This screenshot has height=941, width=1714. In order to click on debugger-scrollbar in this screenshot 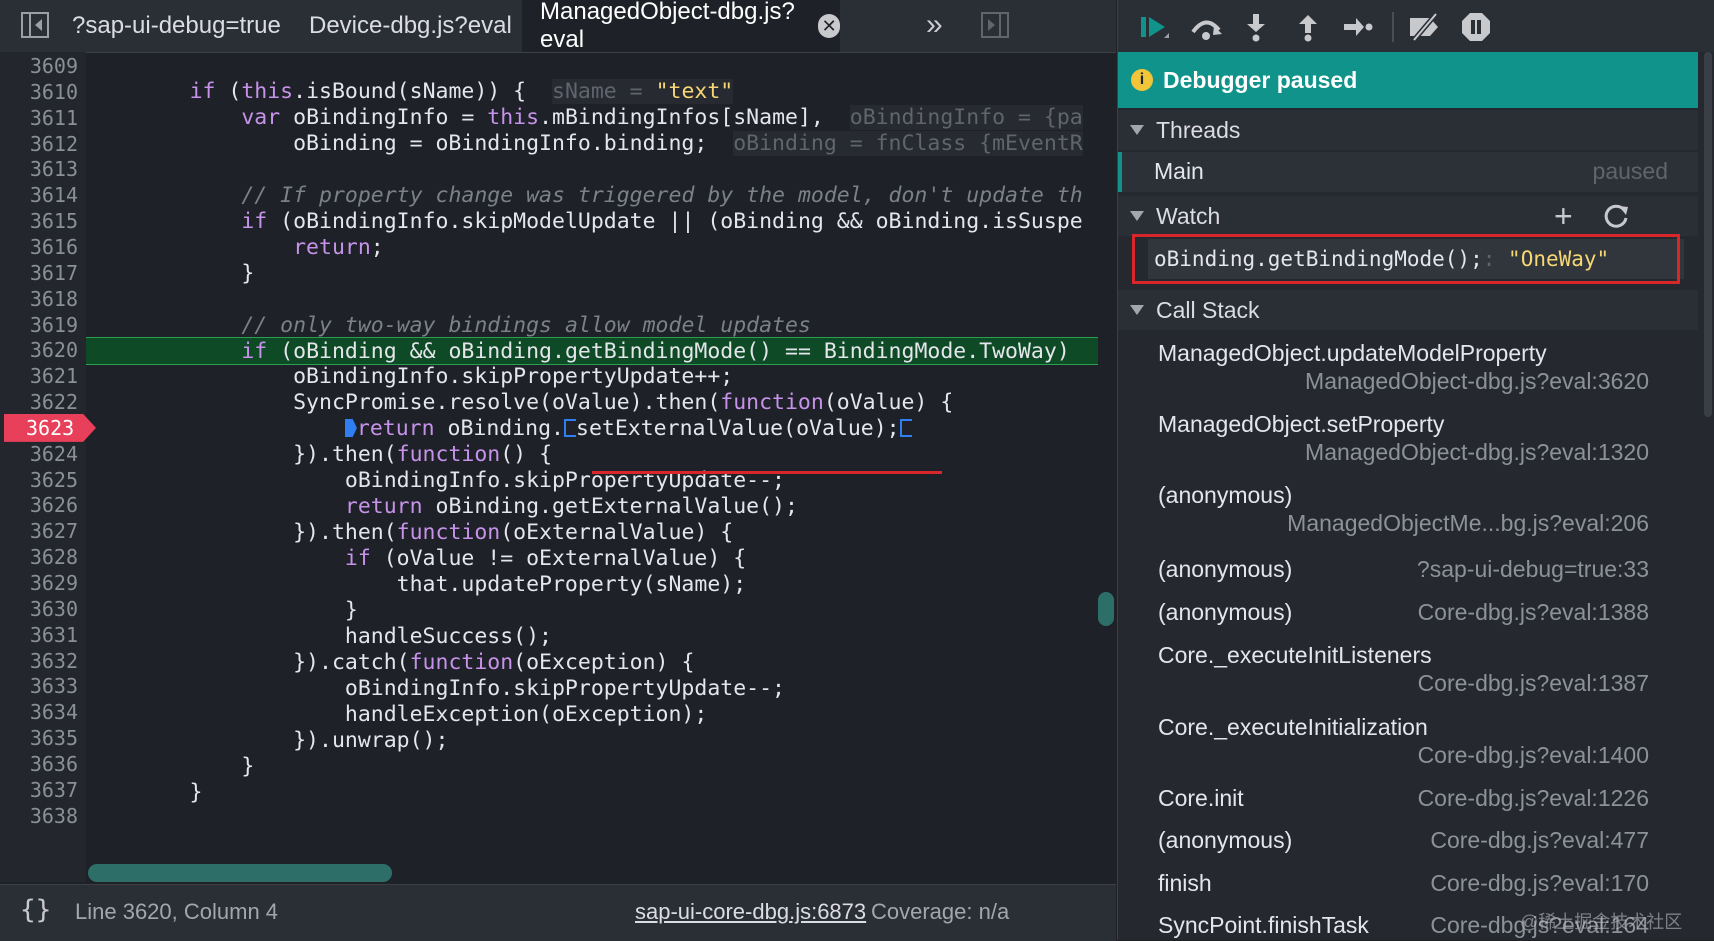, I will do `click(1708, 234)`.